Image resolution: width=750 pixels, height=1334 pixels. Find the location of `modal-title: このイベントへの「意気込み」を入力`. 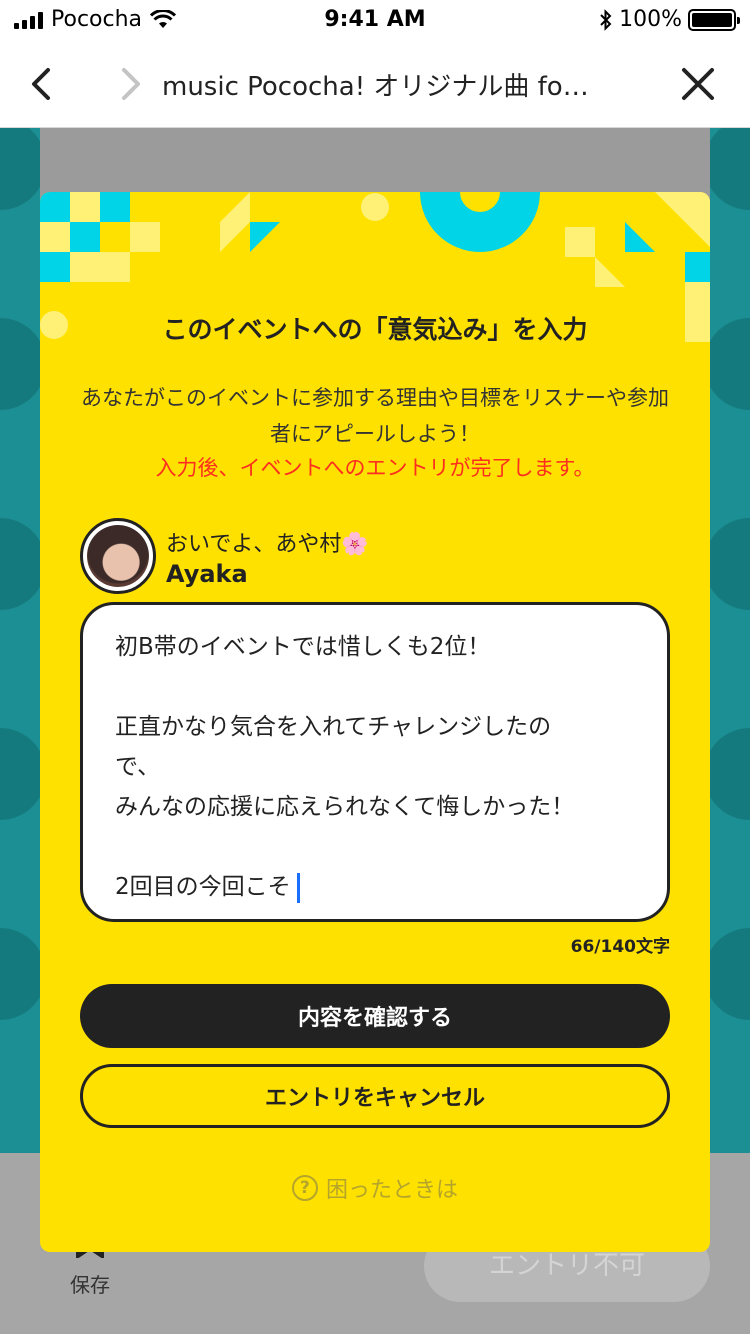

modal-title: このイベントへの「意気込み」を入力 is located at coordinates (375, 329).